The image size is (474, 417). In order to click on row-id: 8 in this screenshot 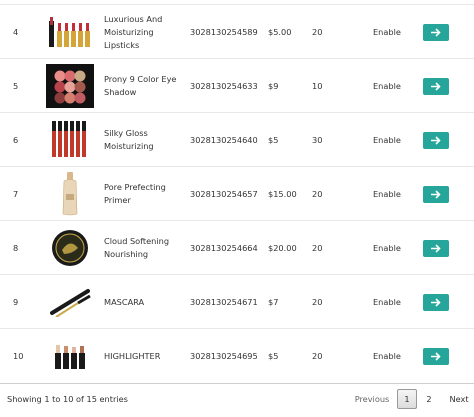, I will do `click(16, 248)`.